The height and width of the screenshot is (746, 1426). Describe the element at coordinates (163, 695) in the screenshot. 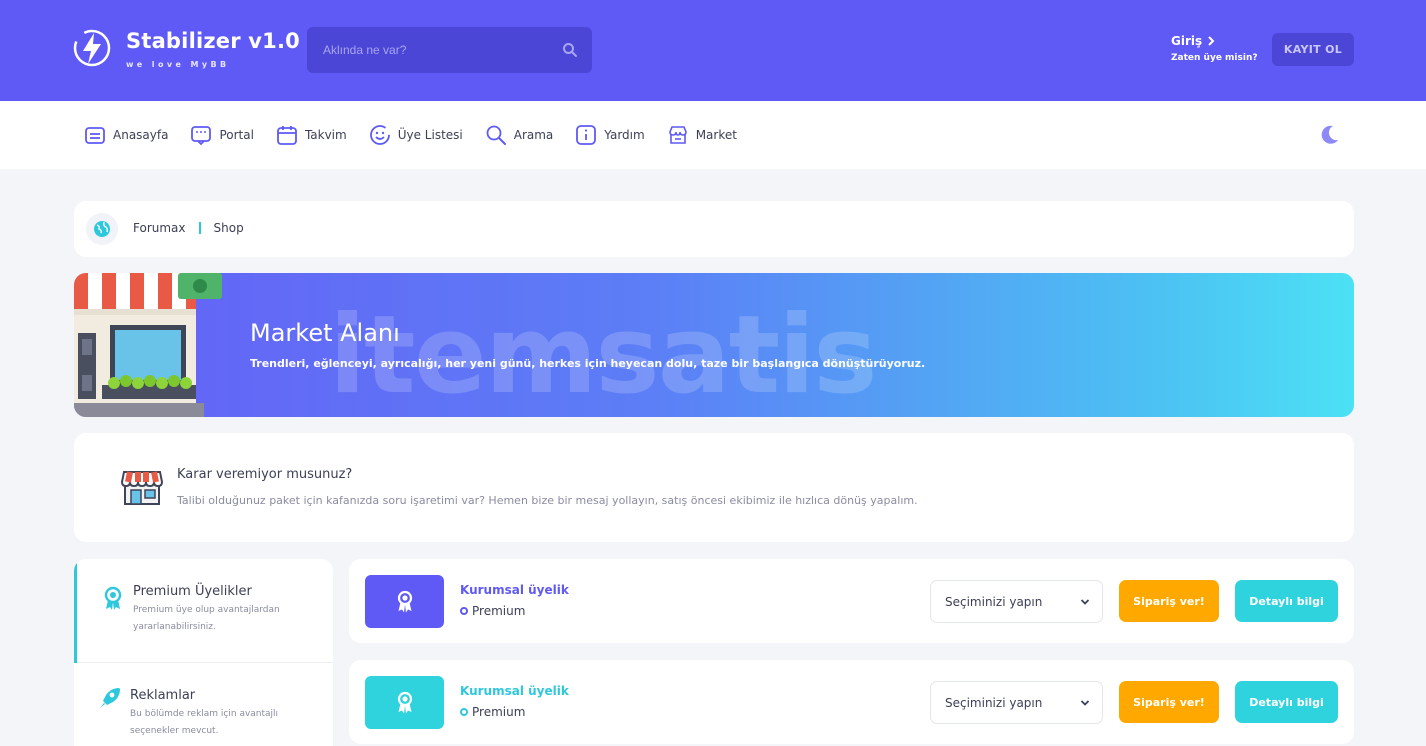

I see `sidebar-item-title: Reklamlar` at that location.